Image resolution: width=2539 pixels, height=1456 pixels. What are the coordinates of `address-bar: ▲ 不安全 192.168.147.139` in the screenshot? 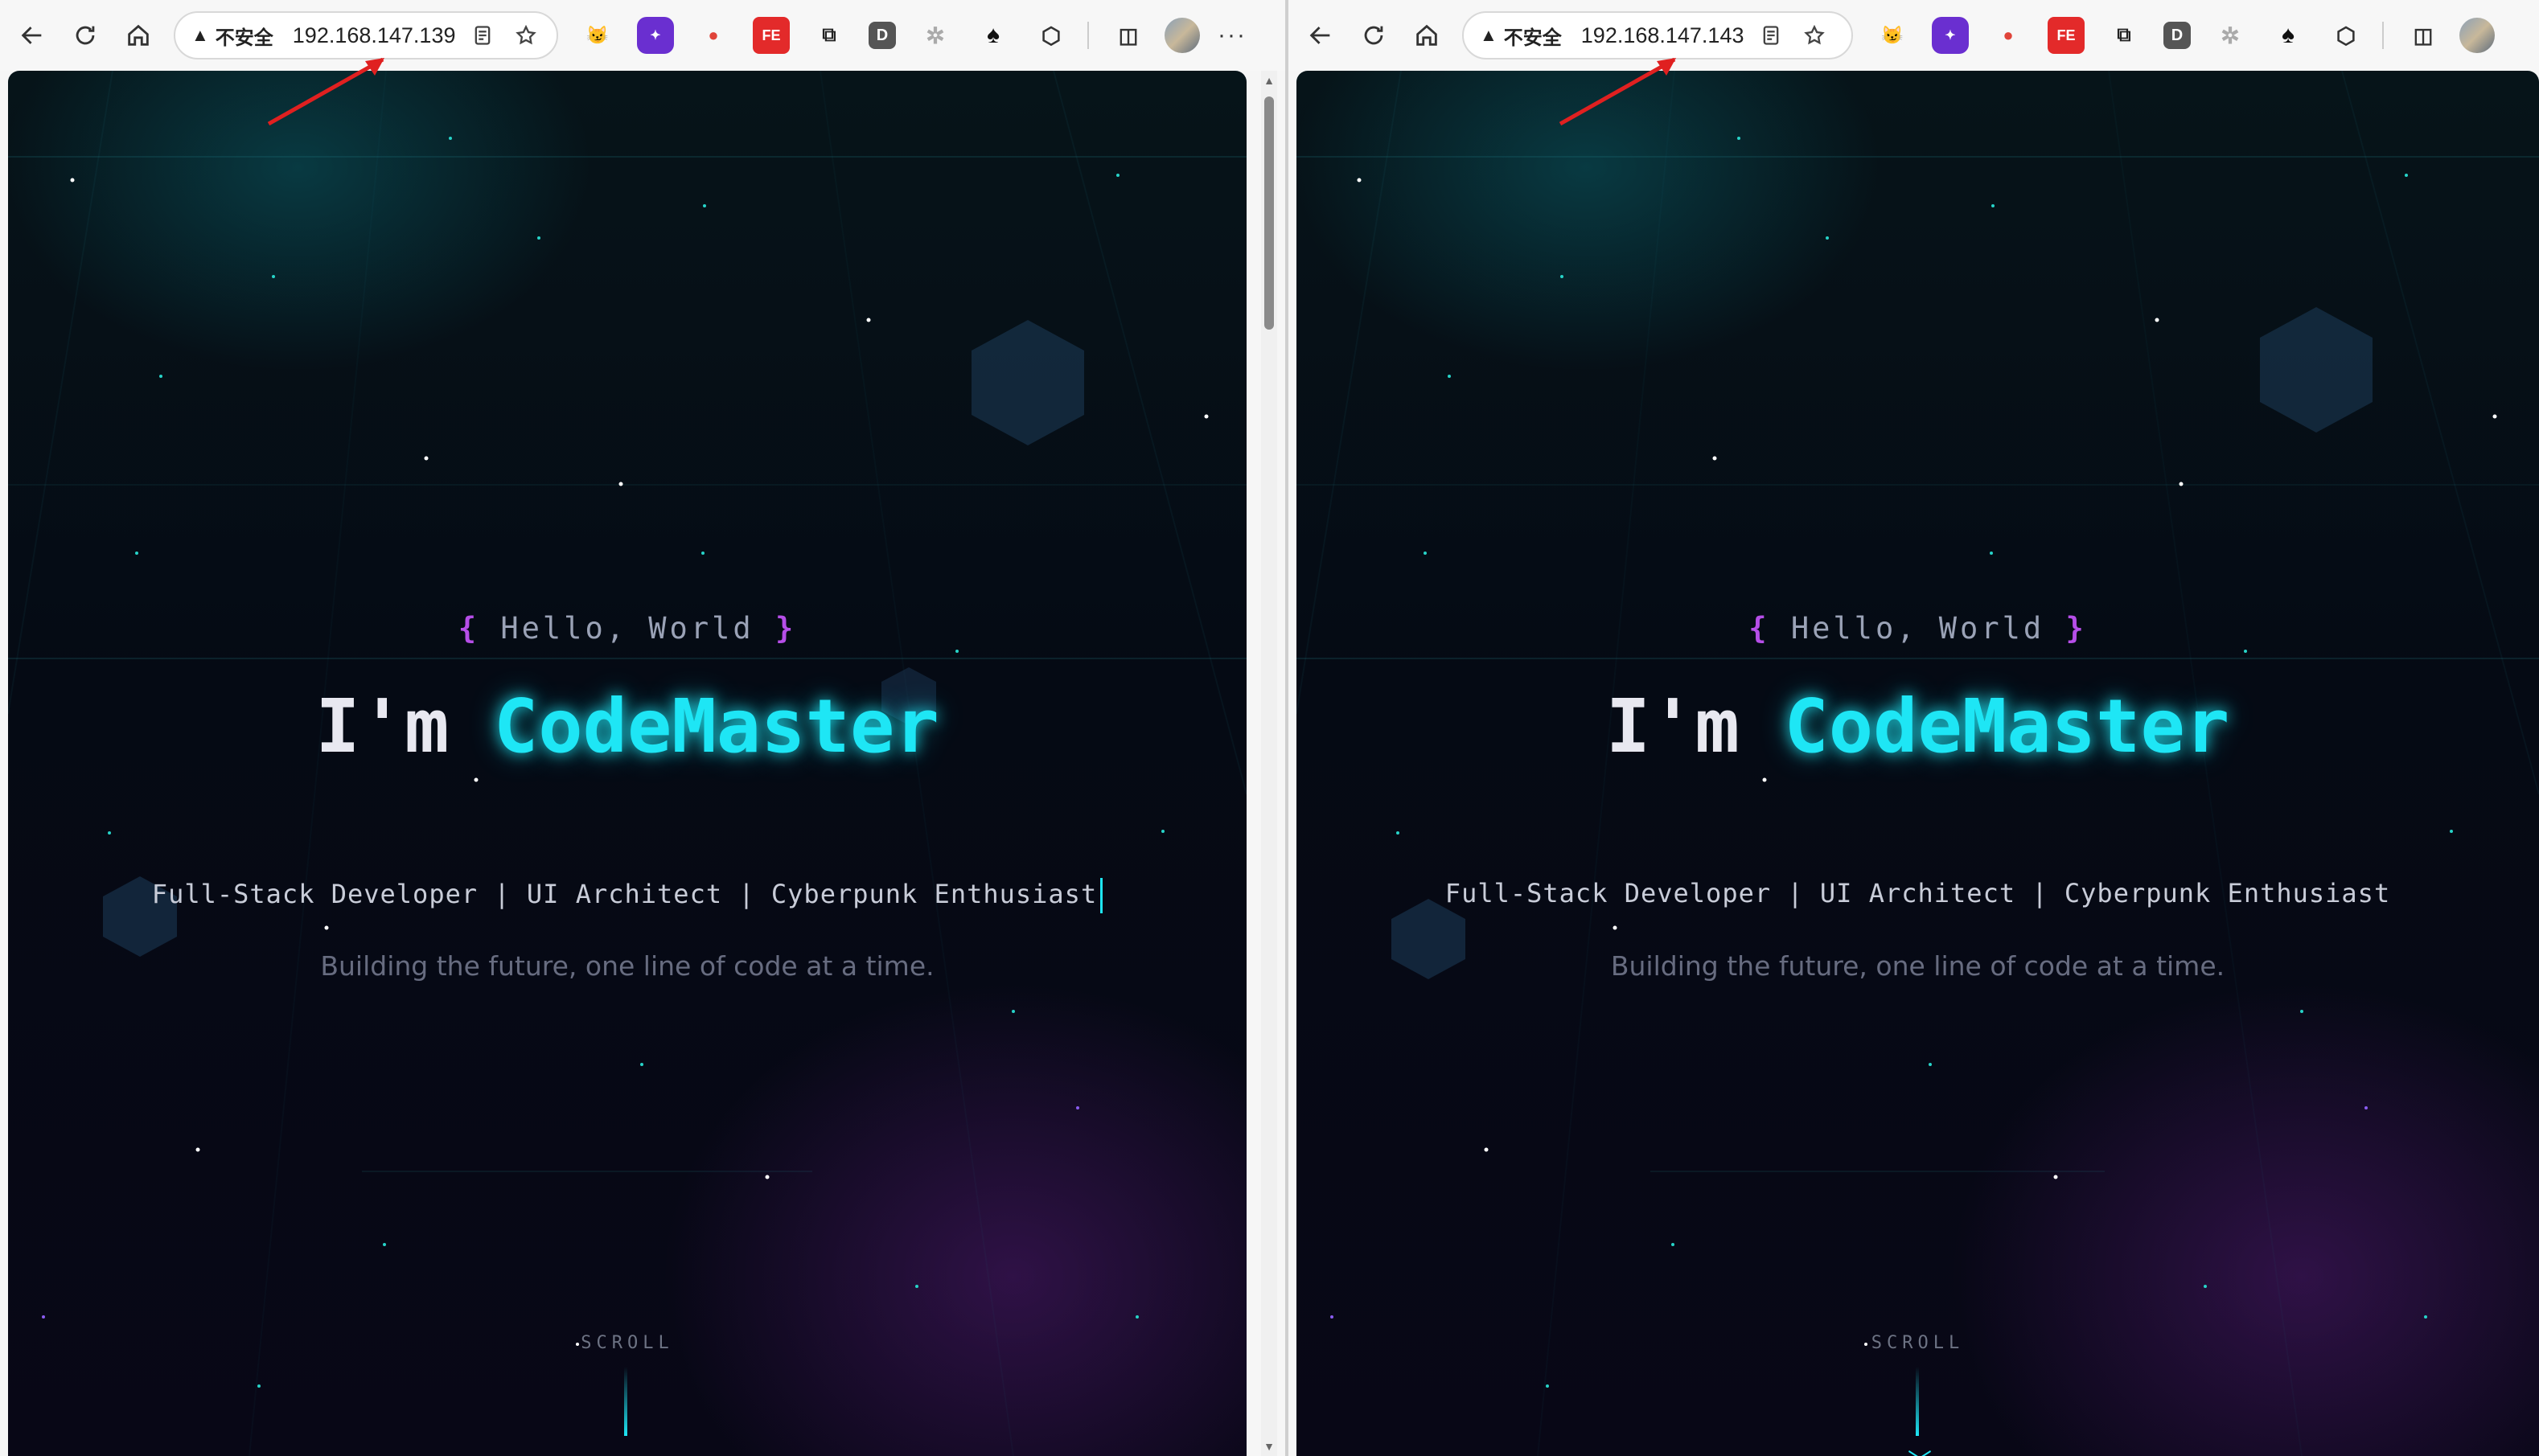 It's located at (366, 35).